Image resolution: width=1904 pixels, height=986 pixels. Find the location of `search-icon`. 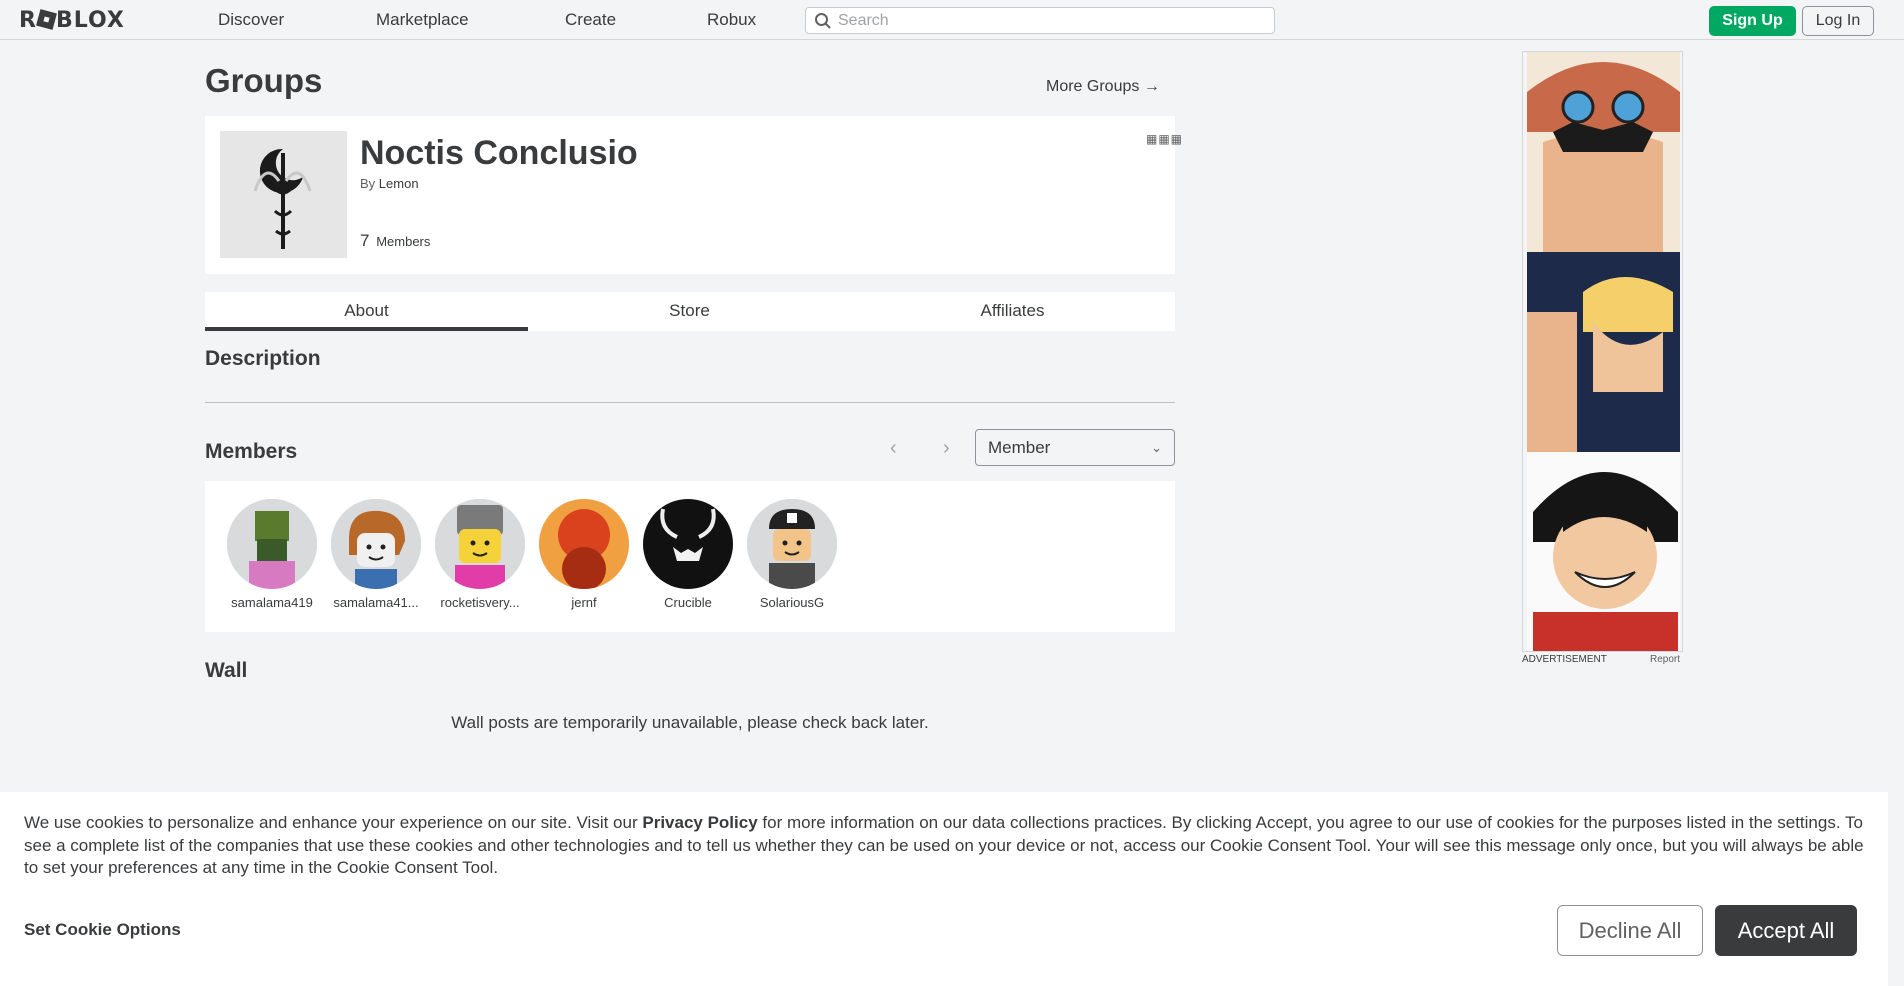

search-icon is located at coordinates (823, 21).